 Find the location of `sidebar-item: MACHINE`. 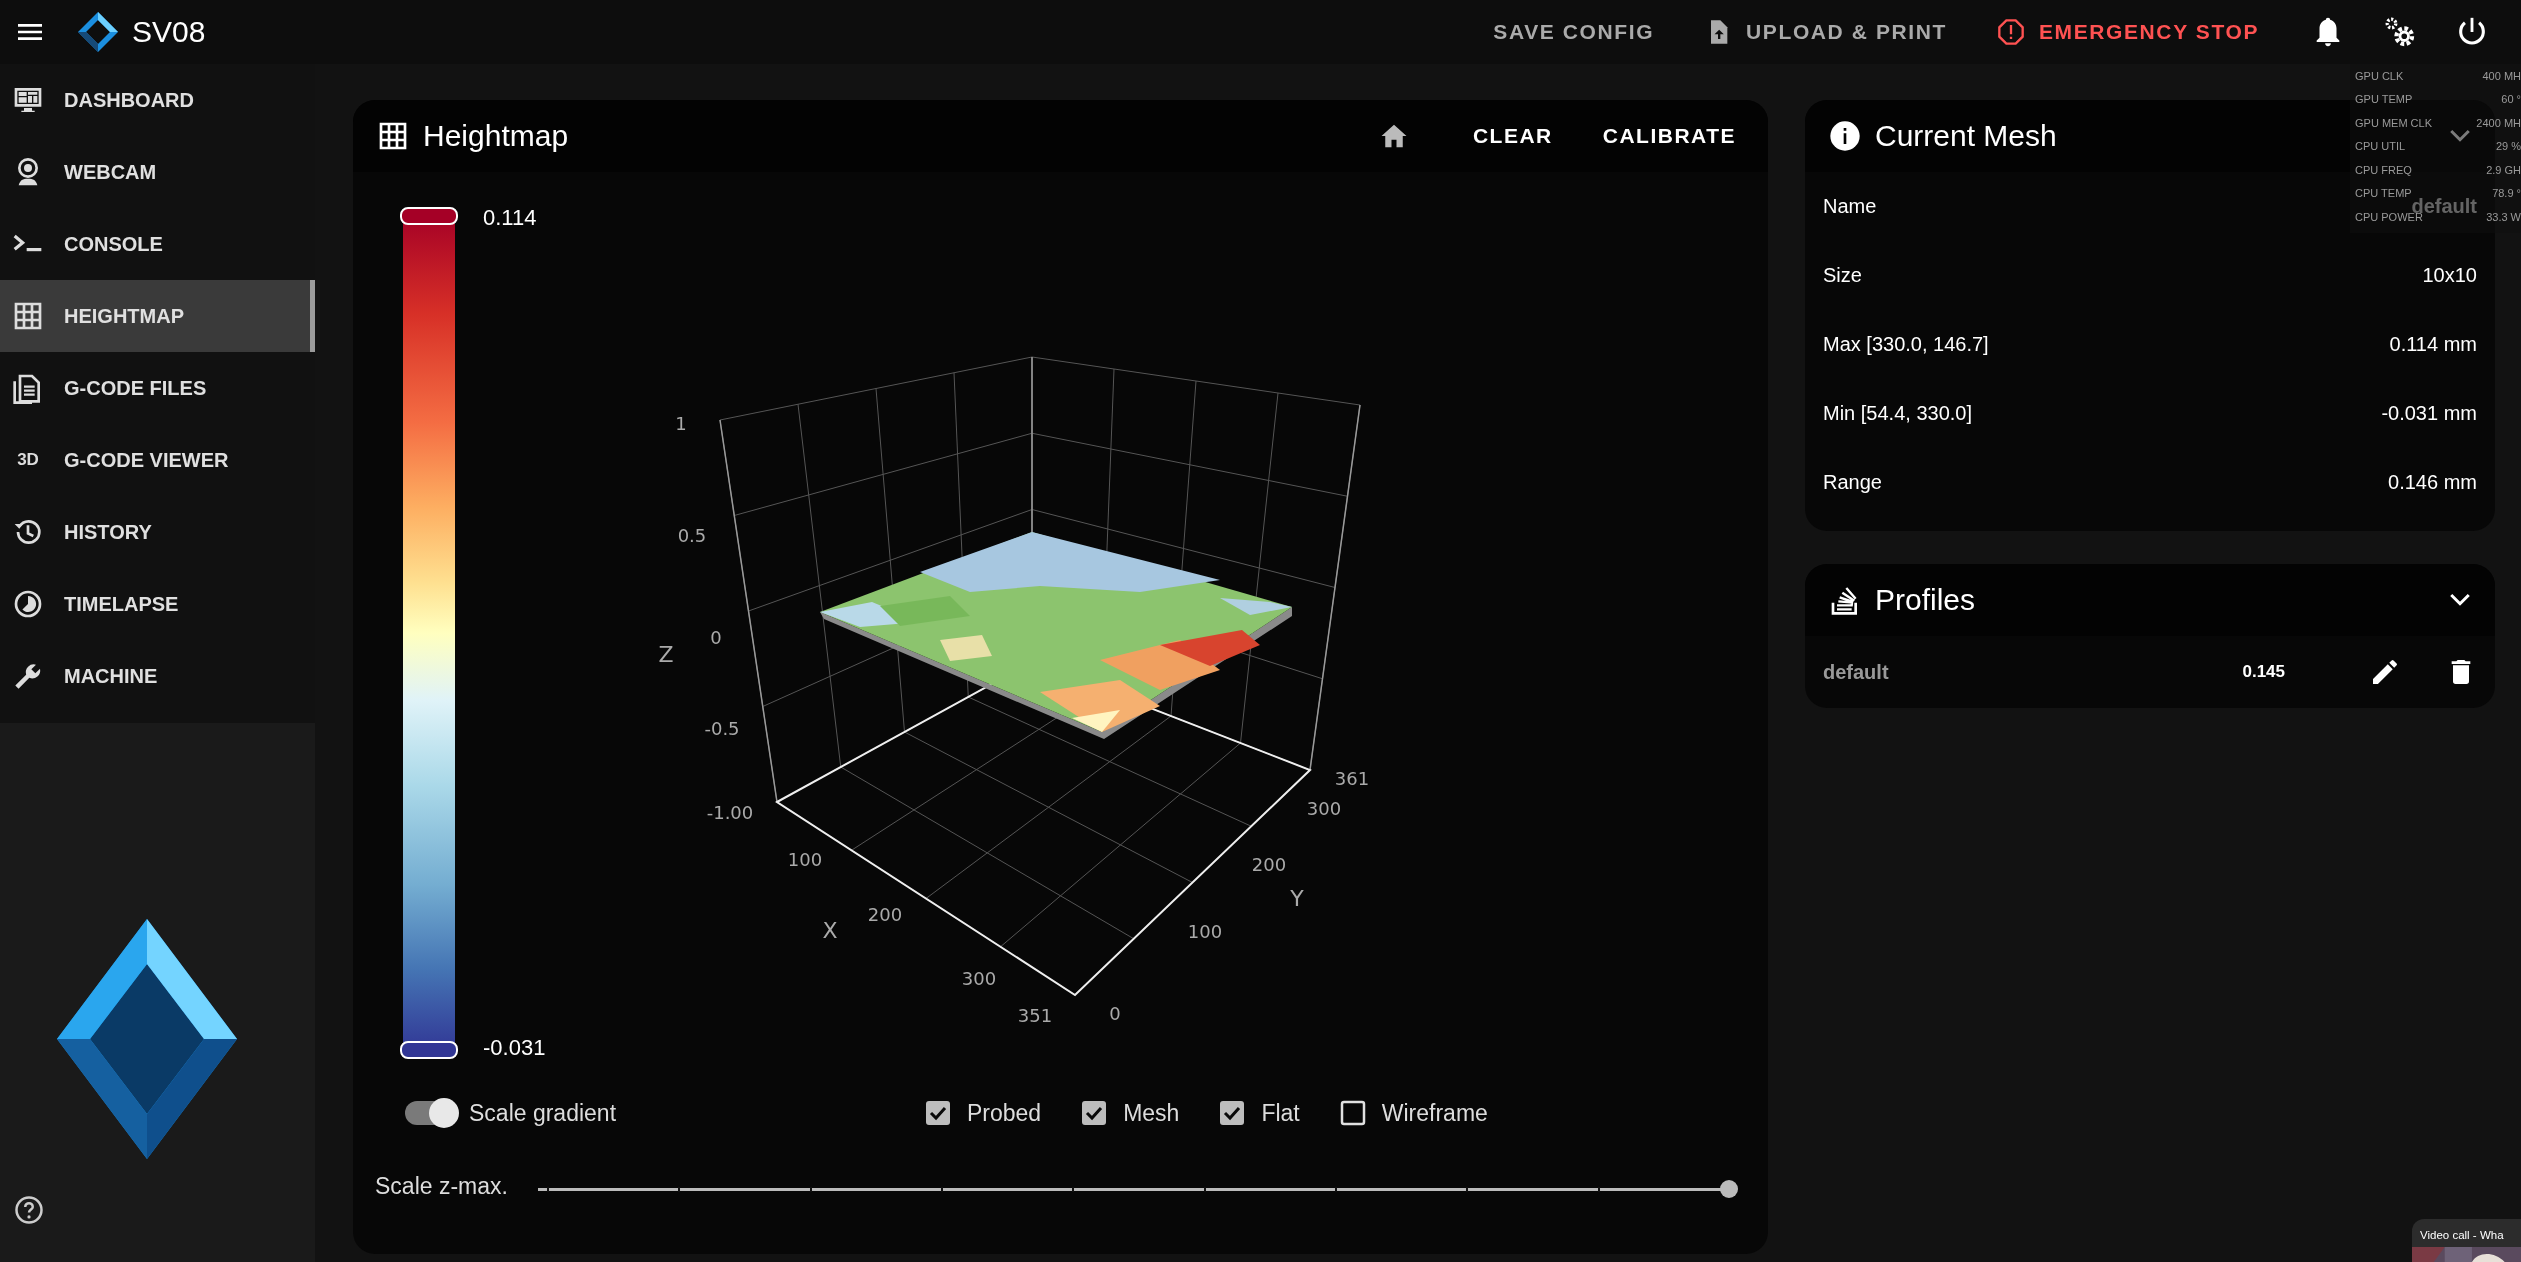

sidebar-item: MACHINE is located at coordinates (157, 676).